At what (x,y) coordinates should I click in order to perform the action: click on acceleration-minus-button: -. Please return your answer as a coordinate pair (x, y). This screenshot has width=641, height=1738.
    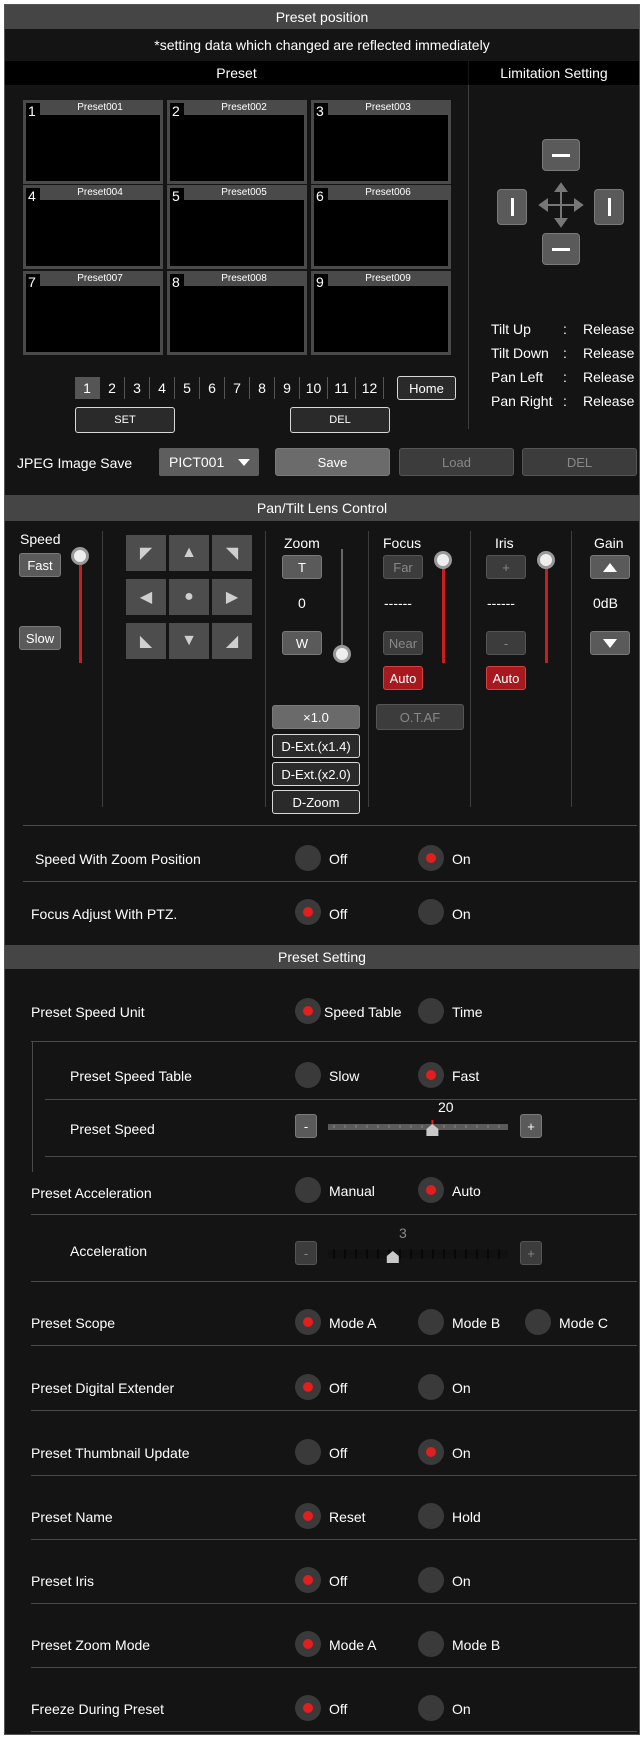
    Looking at the image, I should click on (306, 1253).